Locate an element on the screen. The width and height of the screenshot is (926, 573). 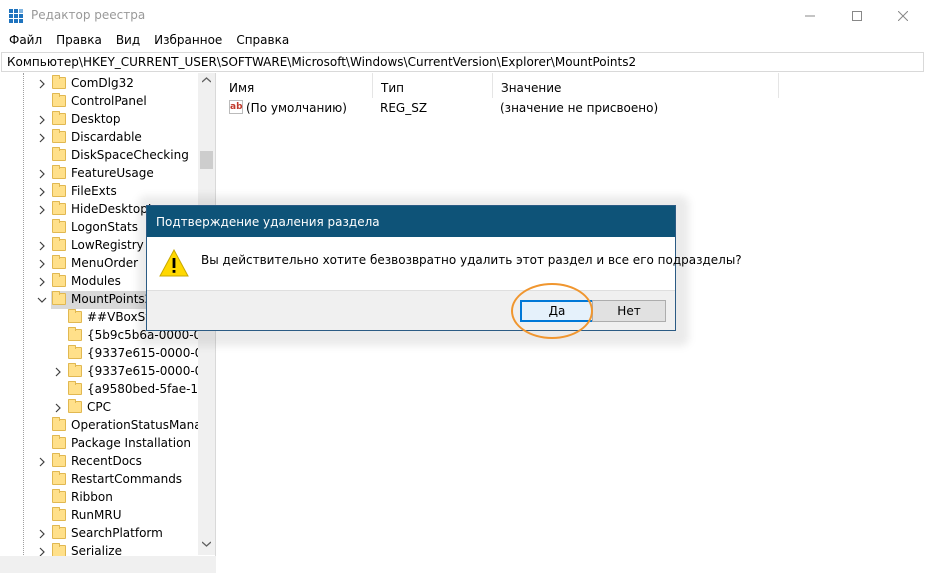
tree-item: MountPoints2 is located at coordinates (94, 300).